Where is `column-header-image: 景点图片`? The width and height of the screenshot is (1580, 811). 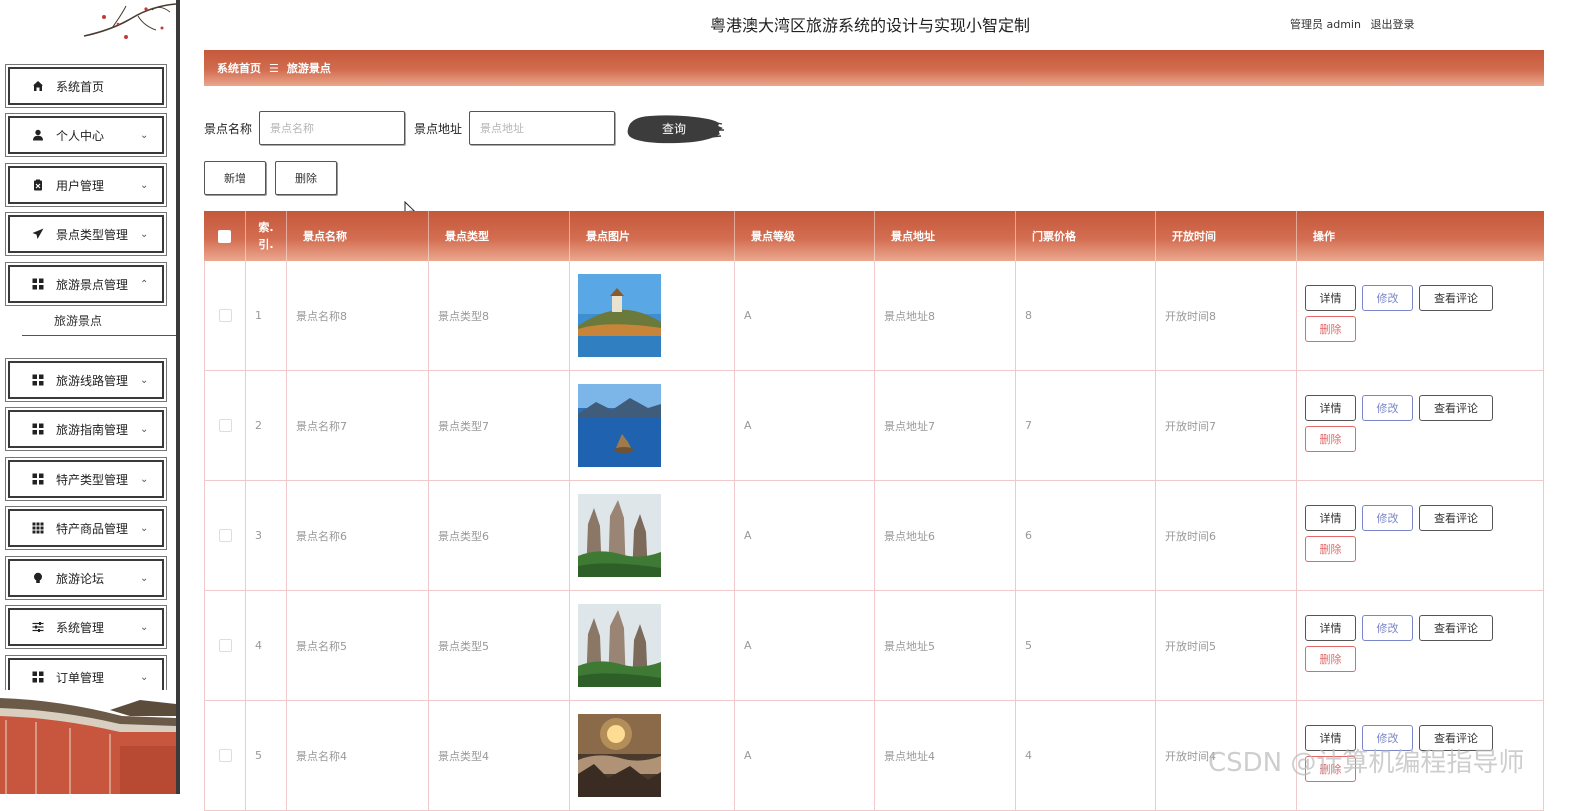 column-header-image: 景点图片 is located at coordinates (652, 236).